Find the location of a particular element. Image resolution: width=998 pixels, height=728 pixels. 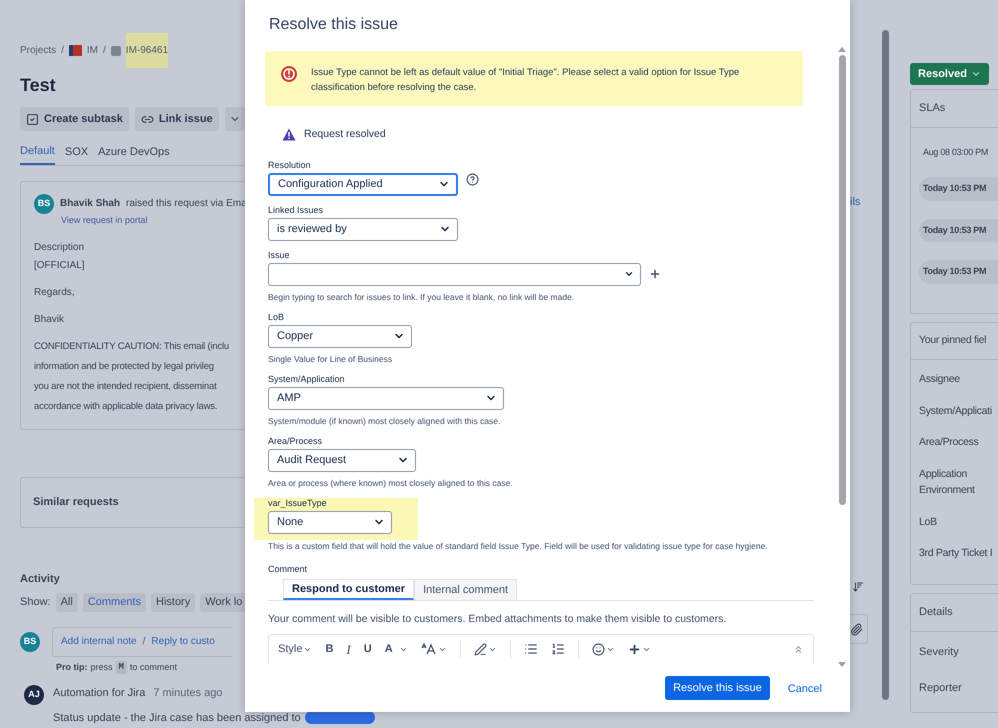

underline-button: U is located at coordinates (368, 649).